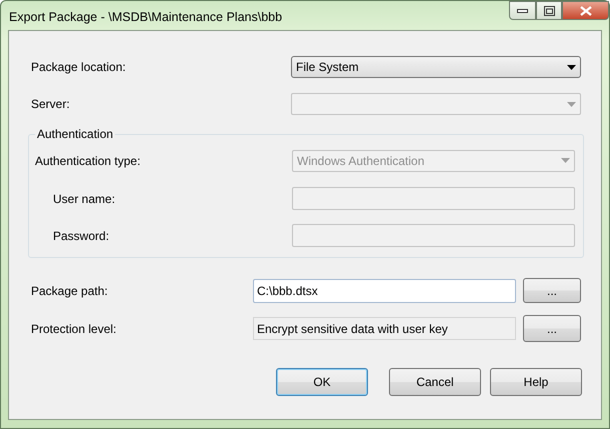 The image size is (610, 429). I want to click on disabled-dropdown: Windows Authentication, so click(433, 161).